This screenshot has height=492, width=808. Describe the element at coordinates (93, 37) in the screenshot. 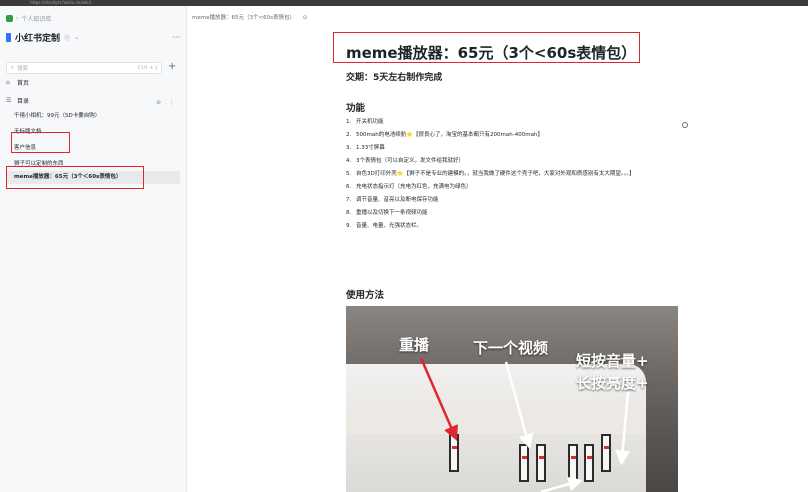

I see `space-header: 小红书定制 ⓢ ⌄ ···` at that location.